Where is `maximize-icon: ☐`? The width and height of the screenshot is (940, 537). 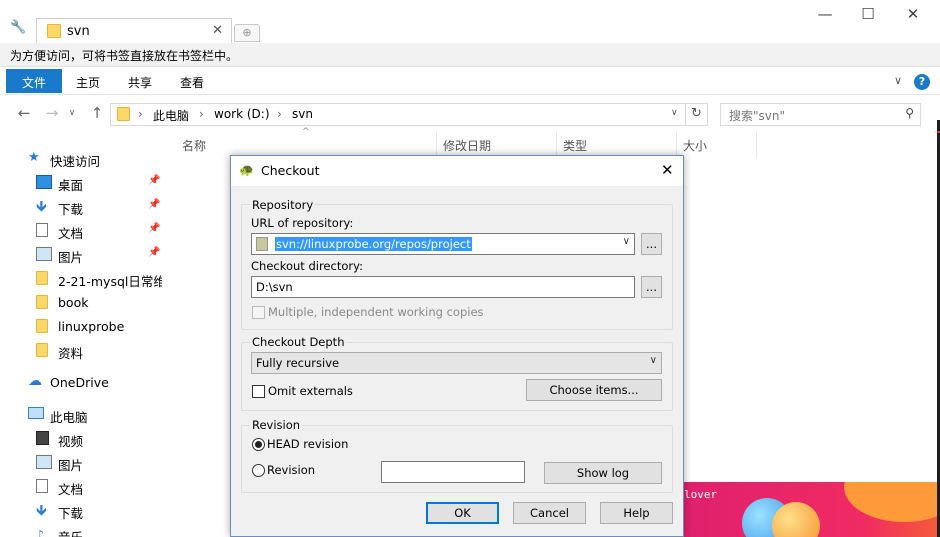 maximize-icon: ☐ is located at coordinates (868, 15).